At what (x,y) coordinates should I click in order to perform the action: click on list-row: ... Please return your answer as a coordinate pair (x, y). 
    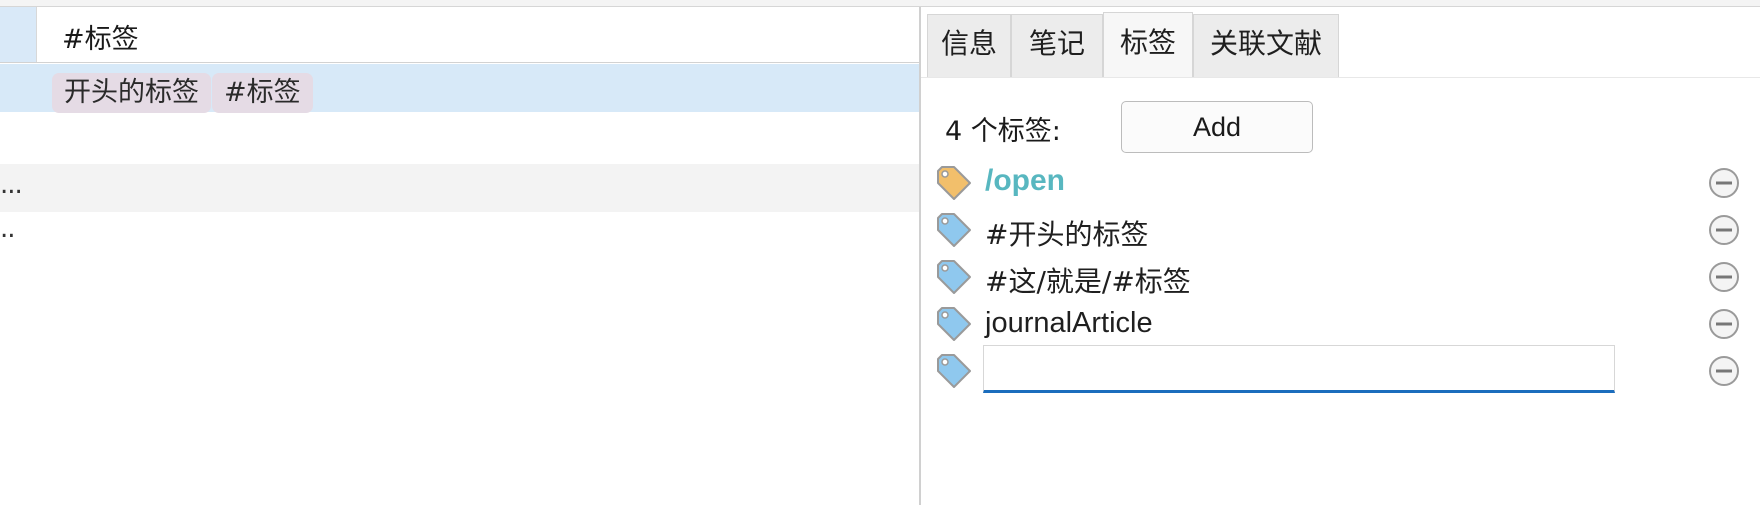
    Looking at the image, I should click on (460, 236).